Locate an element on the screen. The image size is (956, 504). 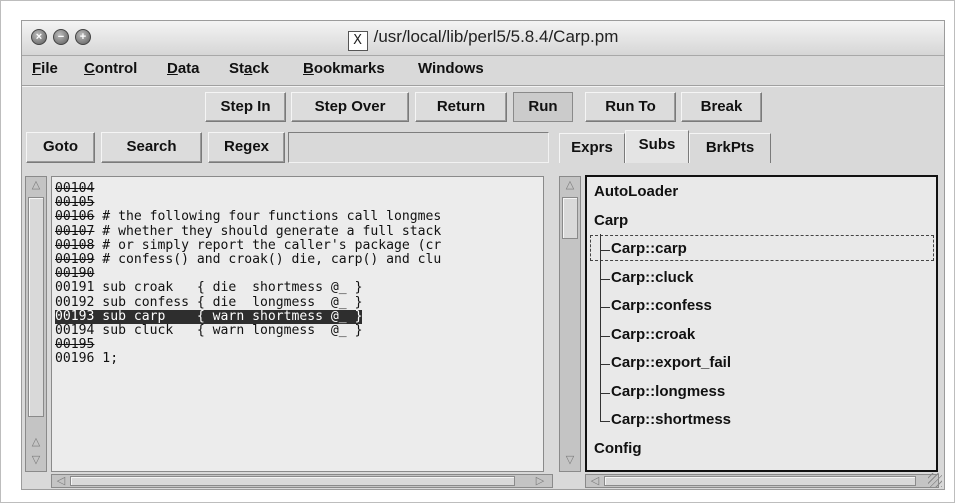
search-button: Search is located at coordinates (151, 147).